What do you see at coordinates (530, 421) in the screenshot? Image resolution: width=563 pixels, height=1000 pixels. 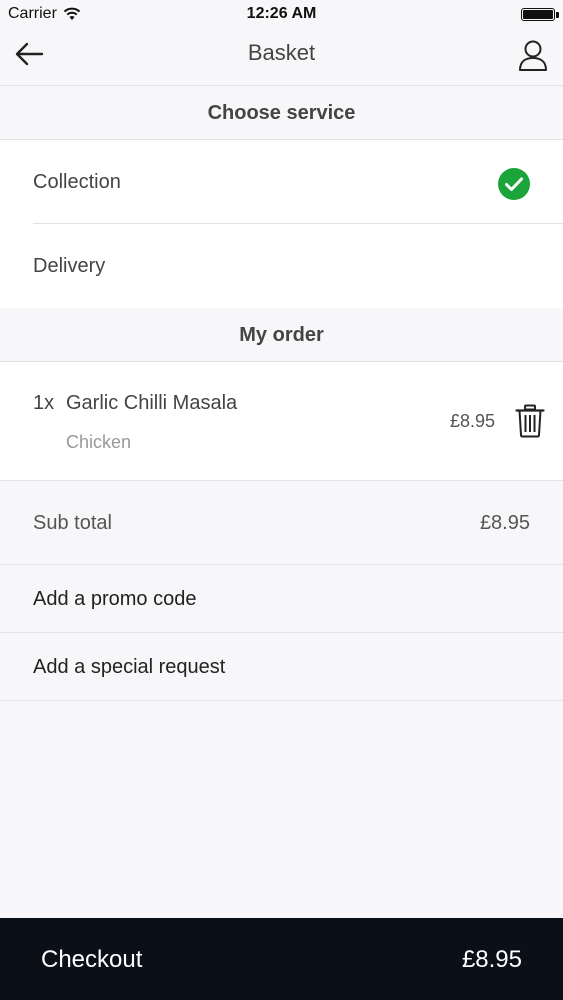 I see `trash-icon` at bounding box center [530, 421].